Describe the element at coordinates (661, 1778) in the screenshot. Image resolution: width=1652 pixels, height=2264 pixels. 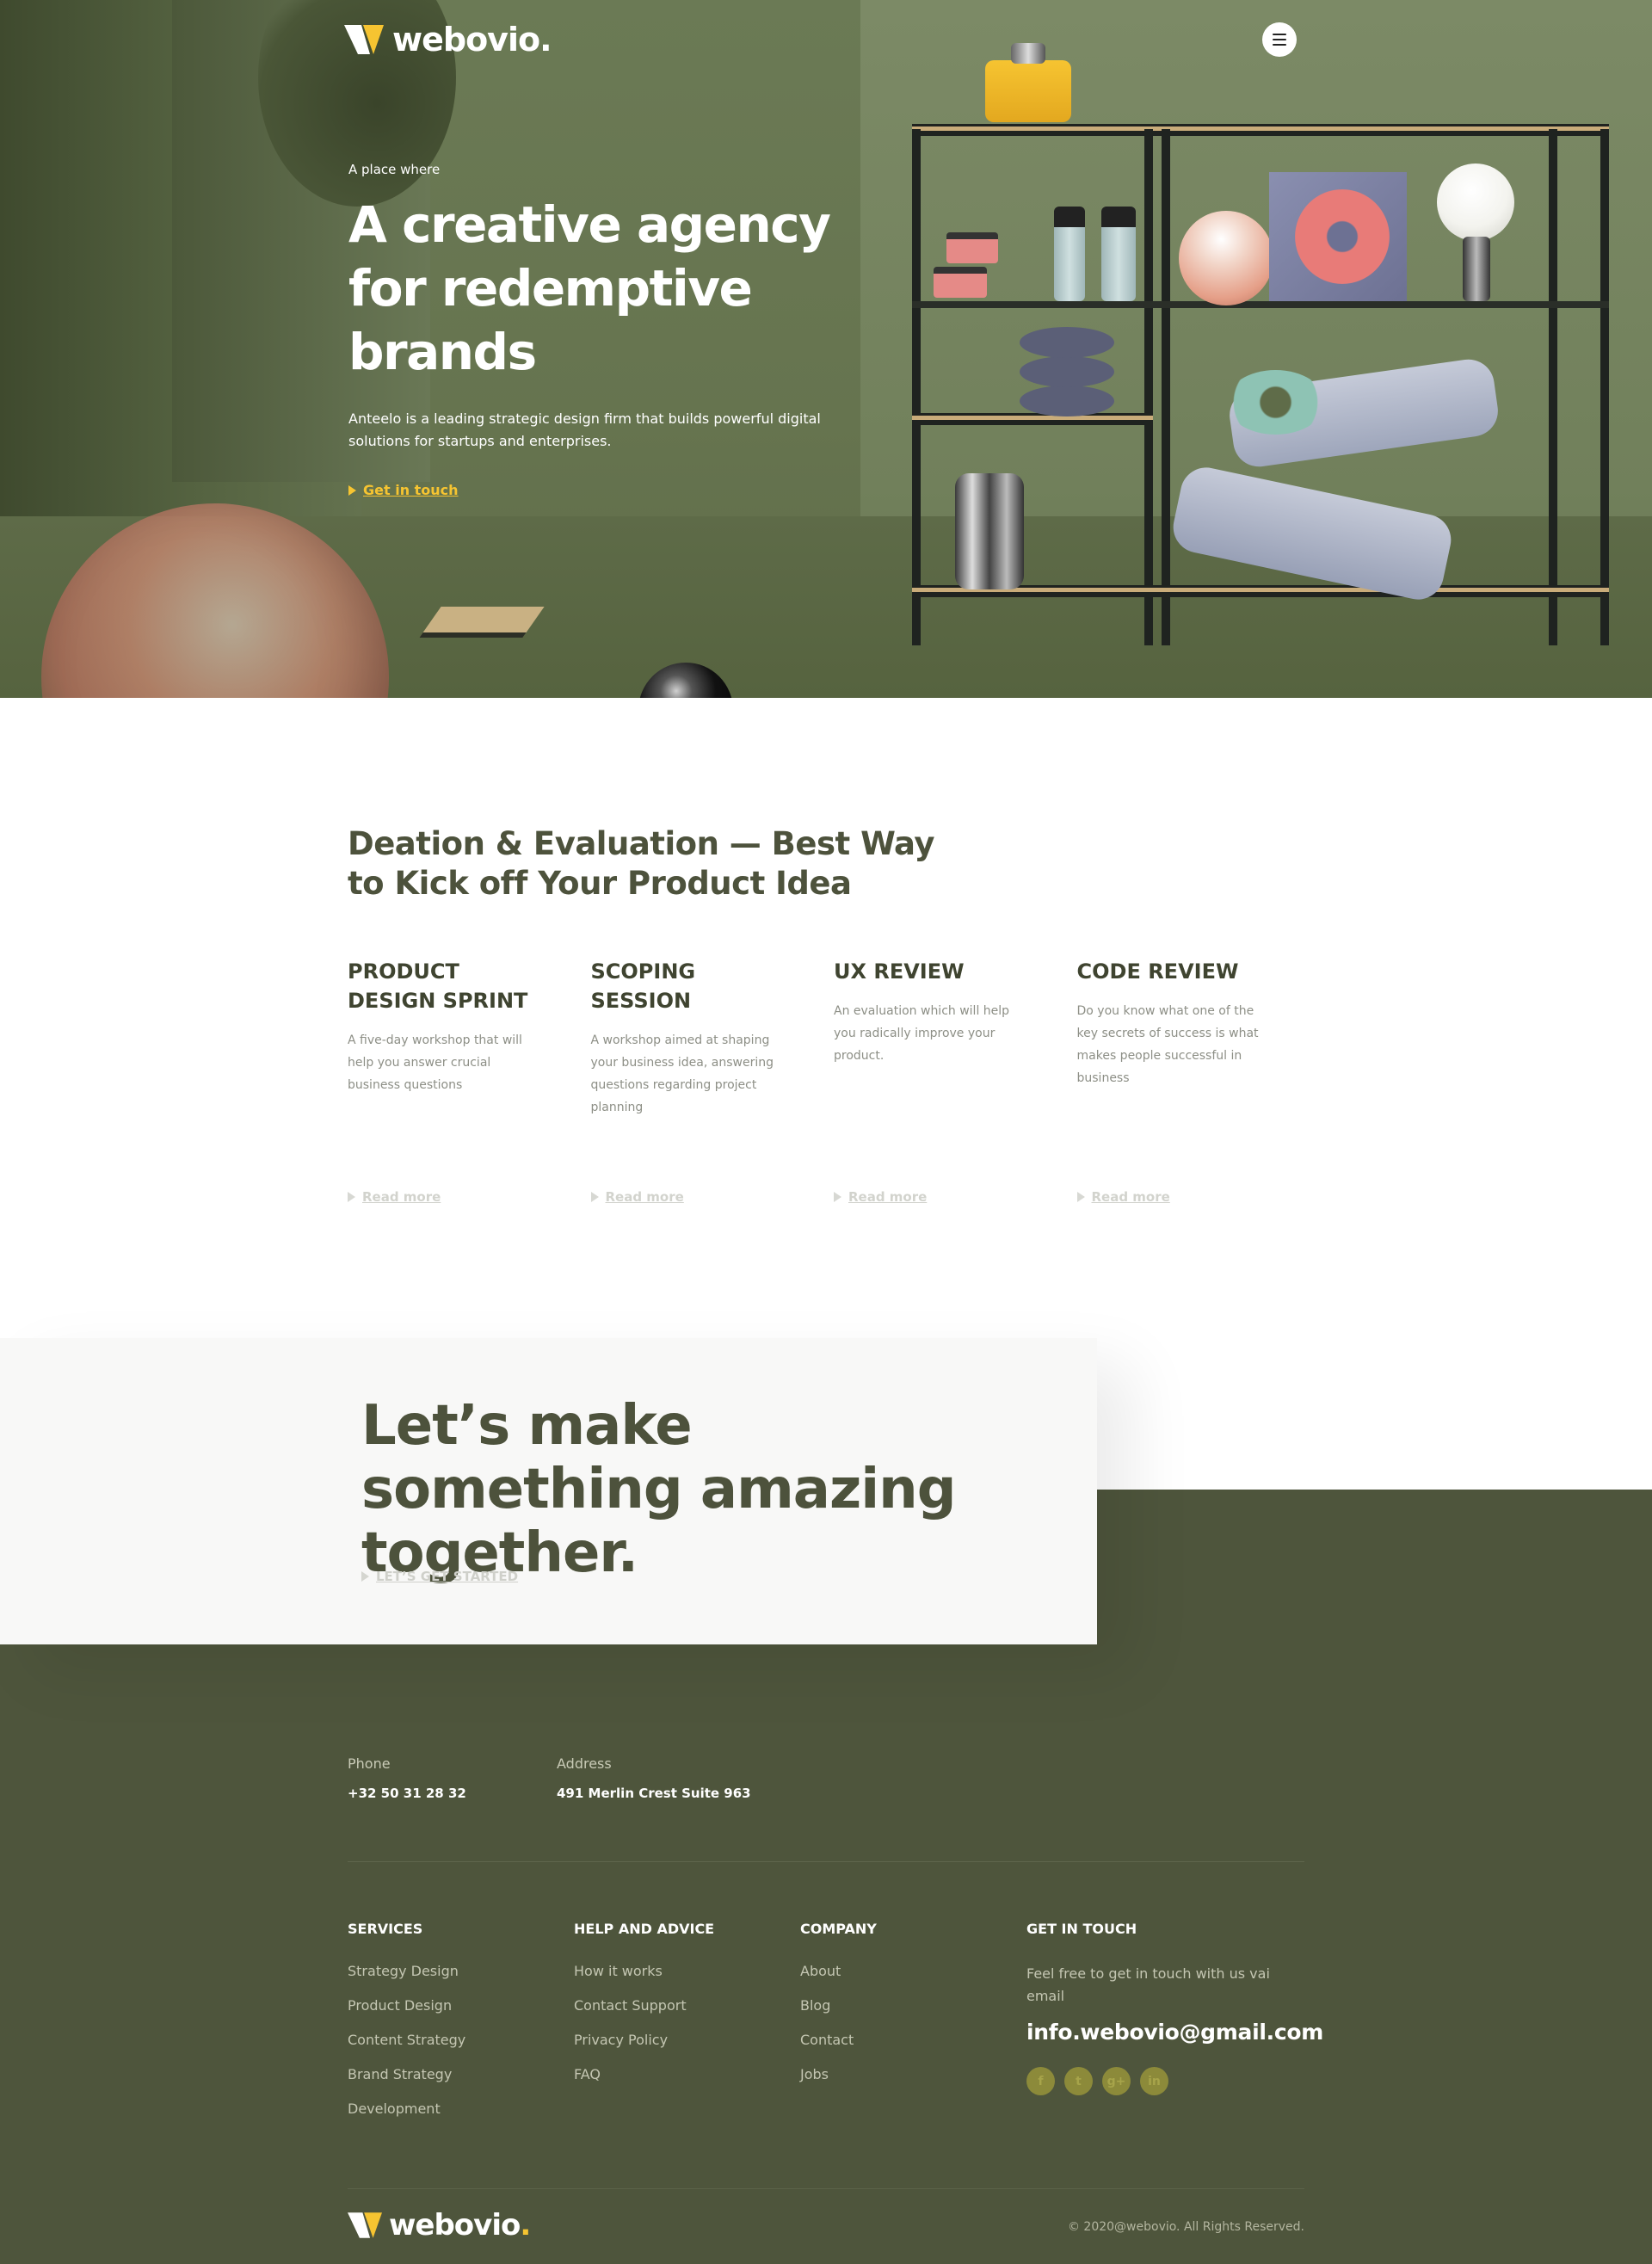
I see `contact-address: Address 491 Merlin Crest Suite 963` at that location.